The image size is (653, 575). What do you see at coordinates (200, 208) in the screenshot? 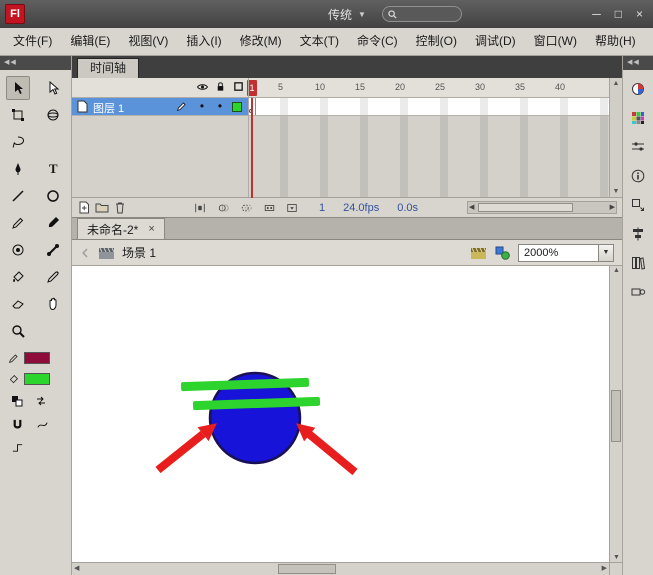
I see `center-frame-button` at bounding box center [200, 208].